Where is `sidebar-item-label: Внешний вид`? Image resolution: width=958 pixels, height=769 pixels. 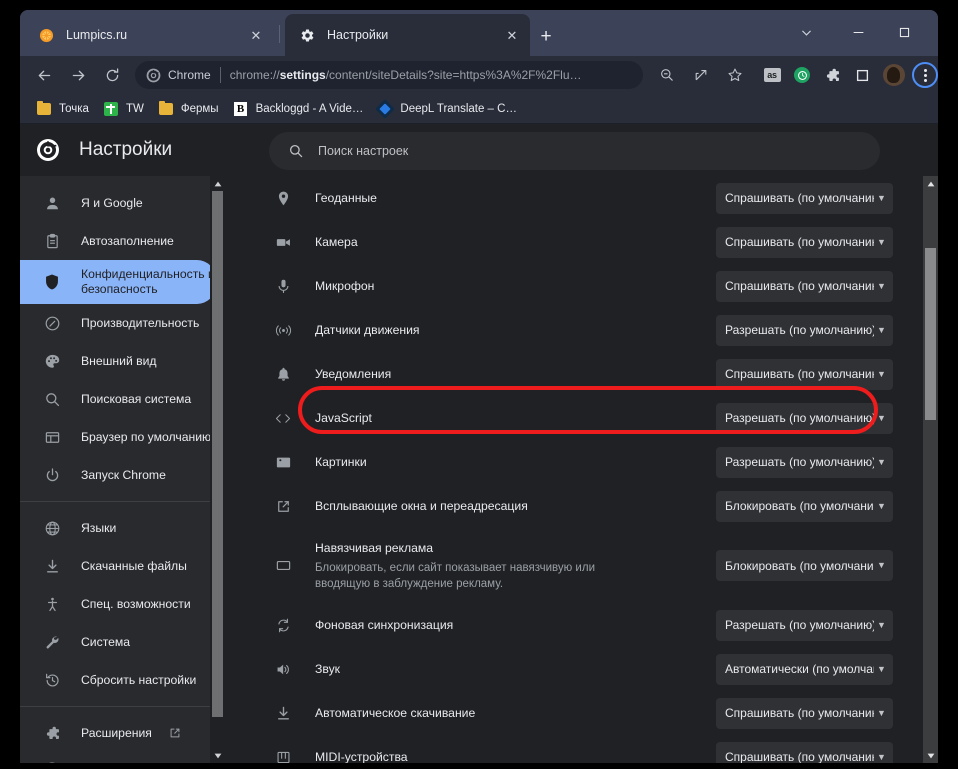
sidebar-item-label: Внешний вид is located at coordinates (119, 360).